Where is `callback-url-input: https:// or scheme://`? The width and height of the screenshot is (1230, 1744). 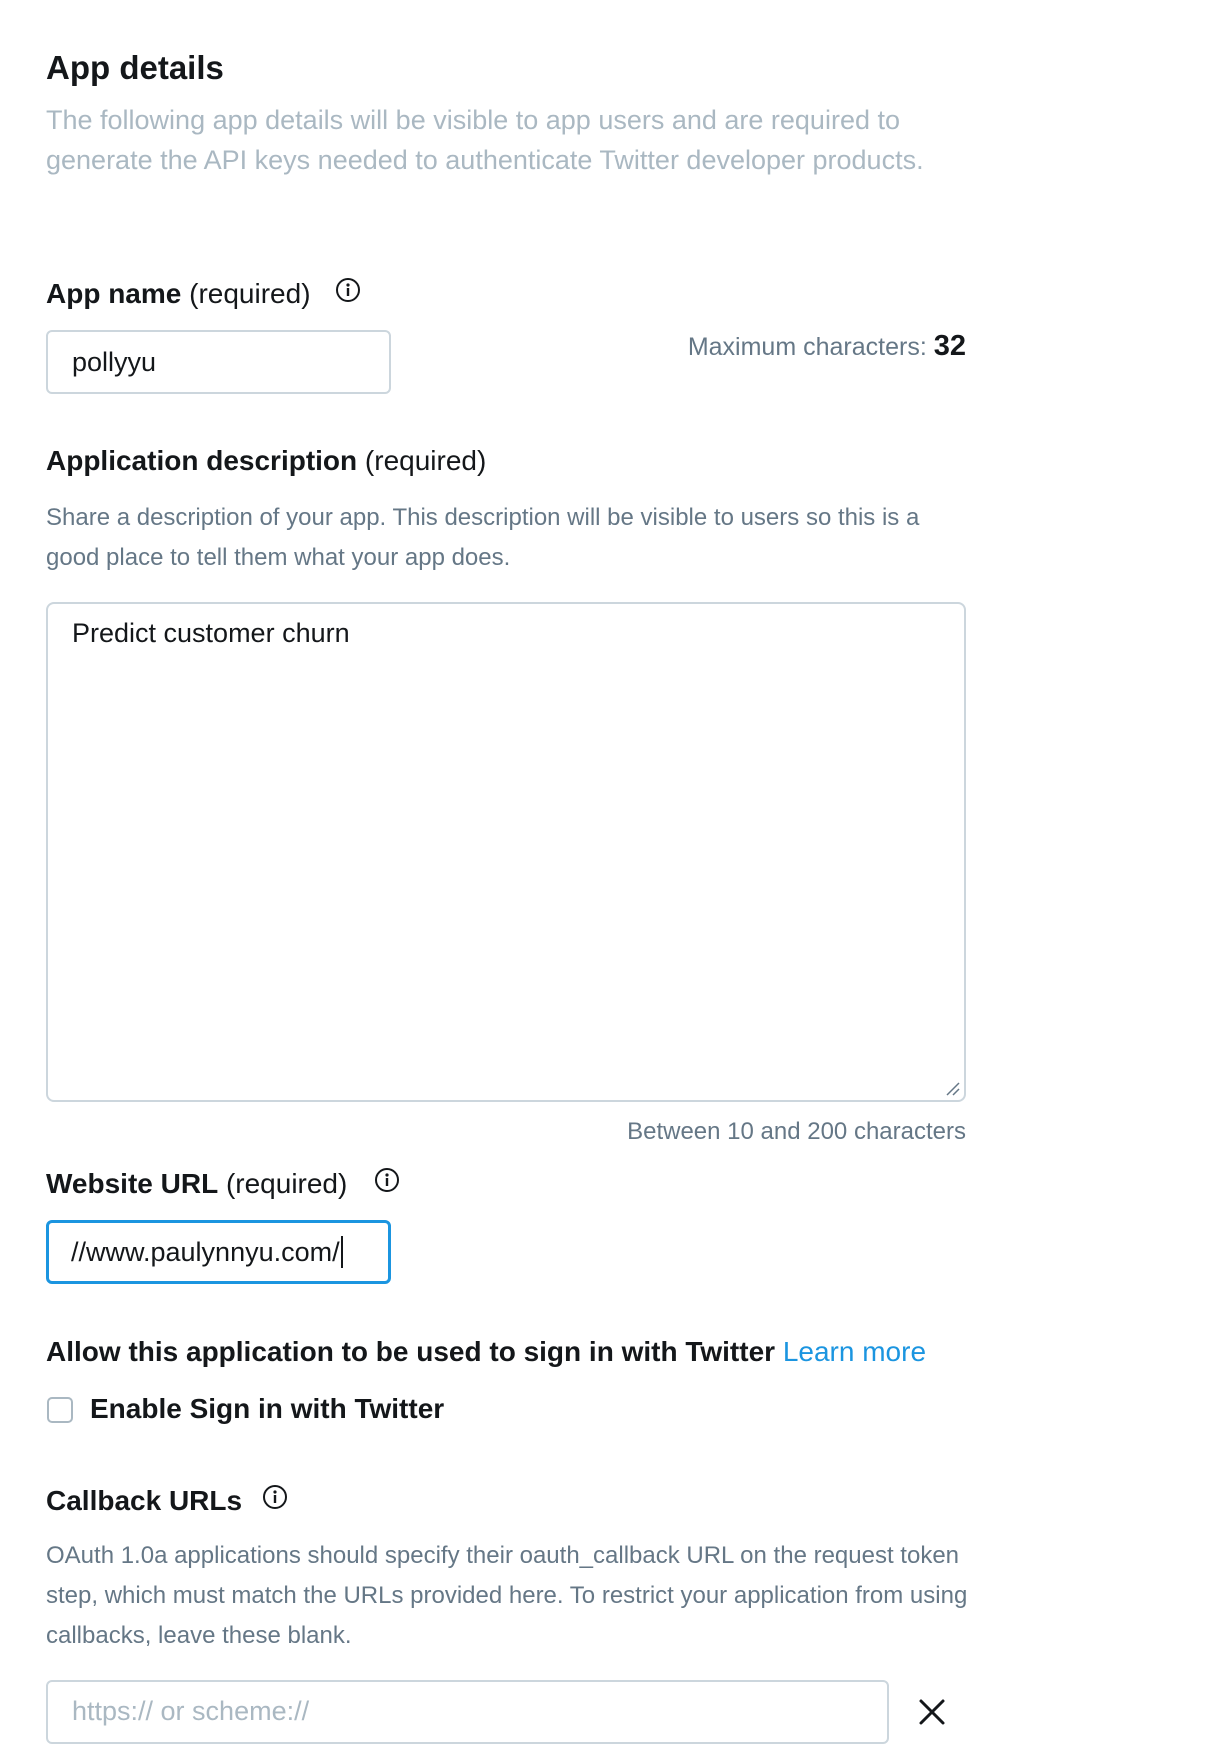 callback-url-input: https:// or scheme:// is located at coordinates (467, 1712).